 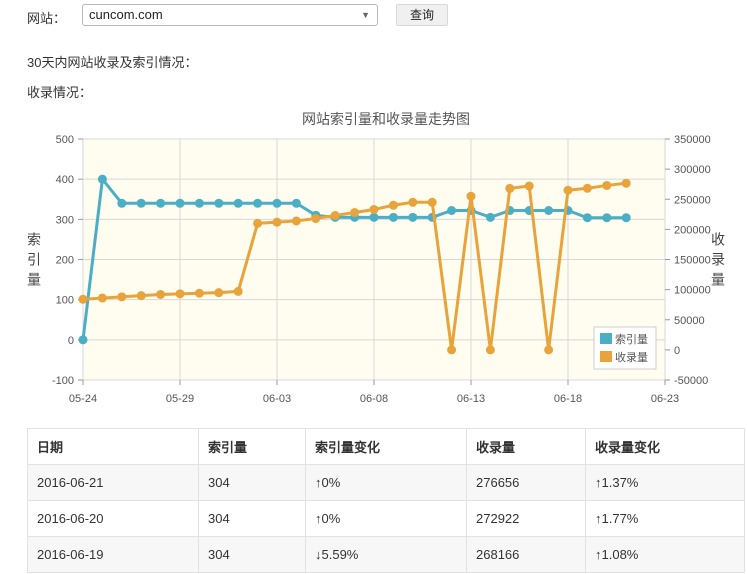 I want to click on axis-label-char: 录, so click(x=718, y=260).